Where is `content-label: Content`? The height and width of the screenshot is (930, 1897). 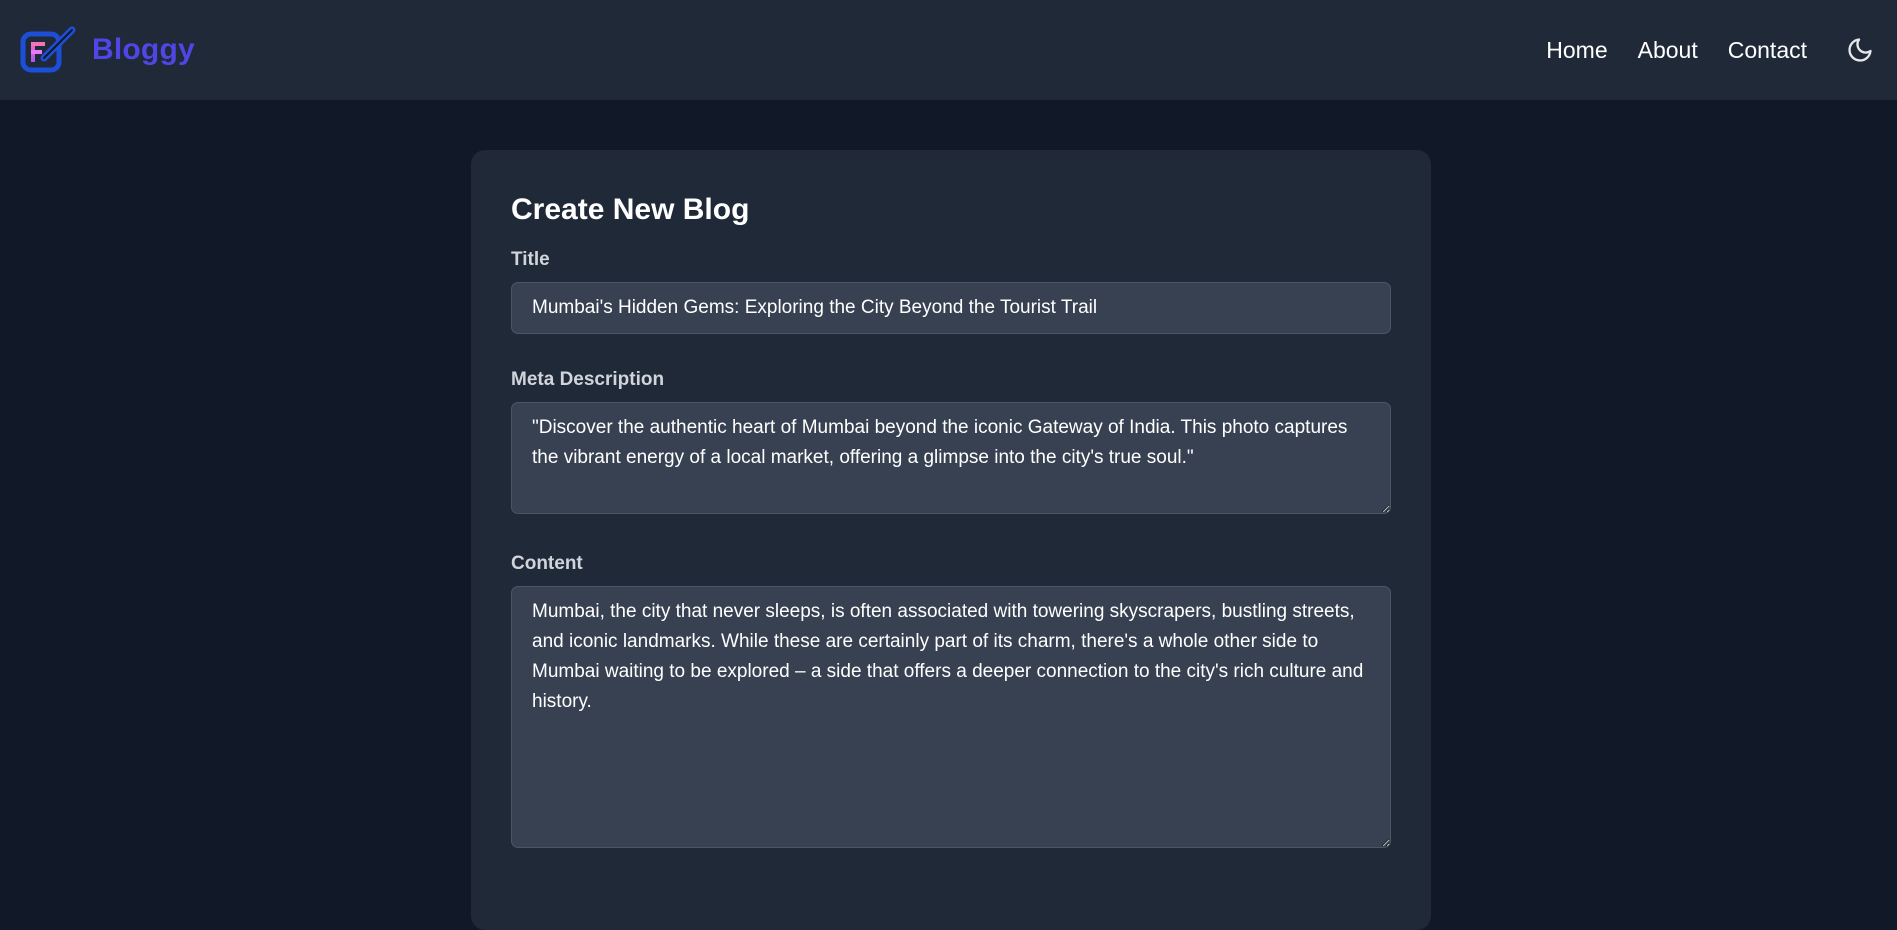
content-label: Content is located at coordinates (547, 563).